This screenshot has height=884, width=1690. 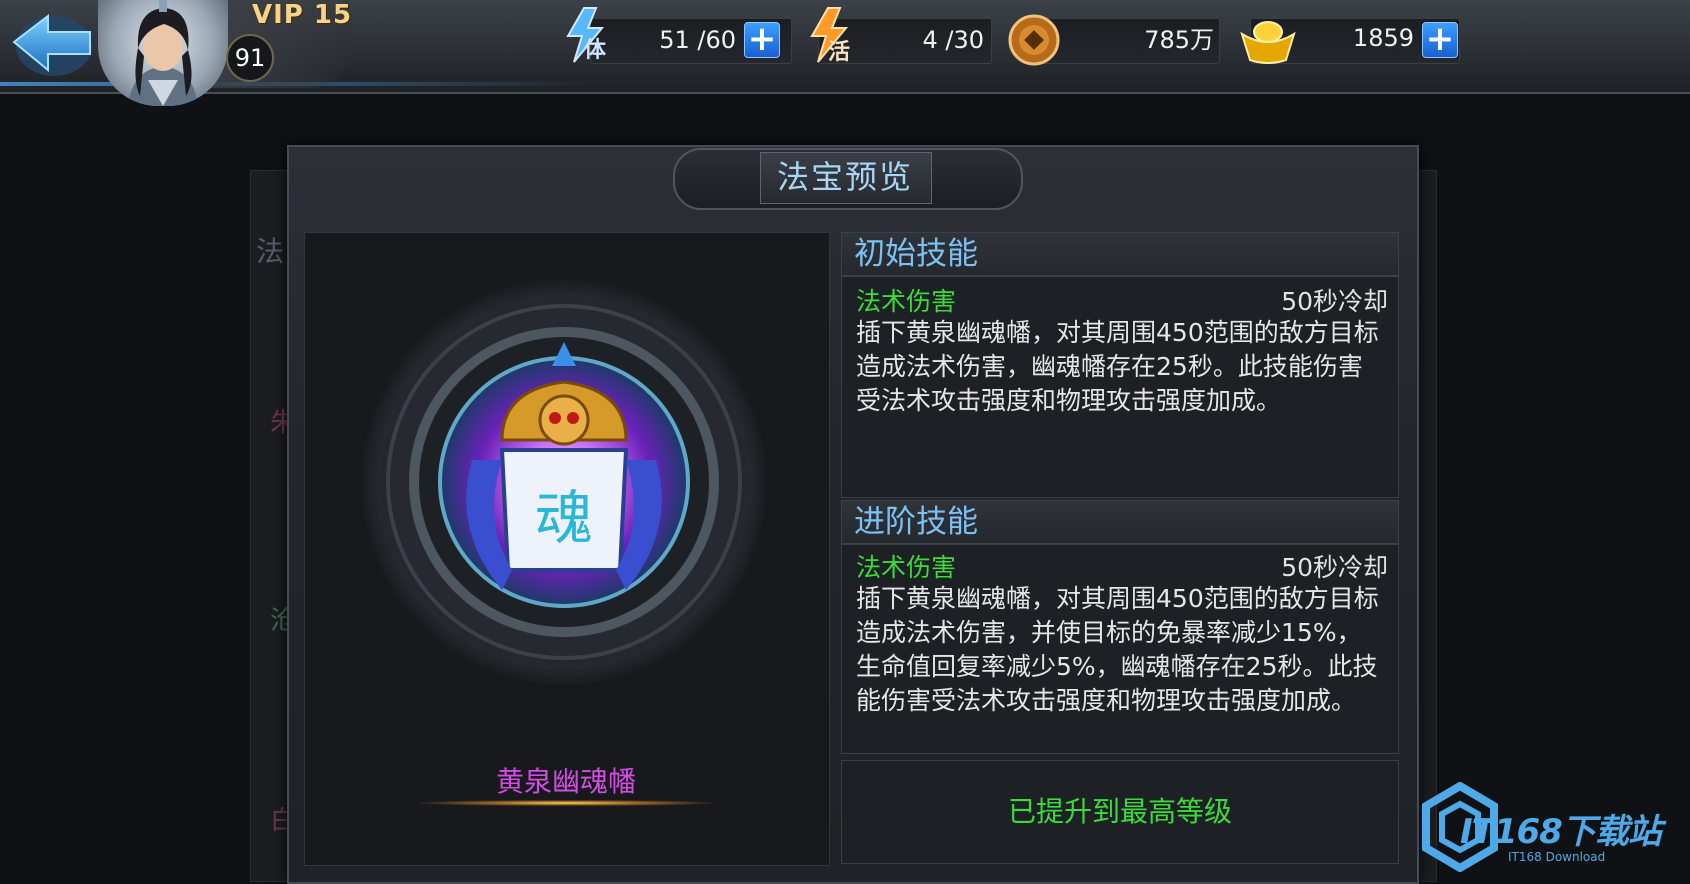 What do you see at coordinates (52, 43) in the screenshot?
I see `back-arrow-icon` at bounding box center [52, 43].